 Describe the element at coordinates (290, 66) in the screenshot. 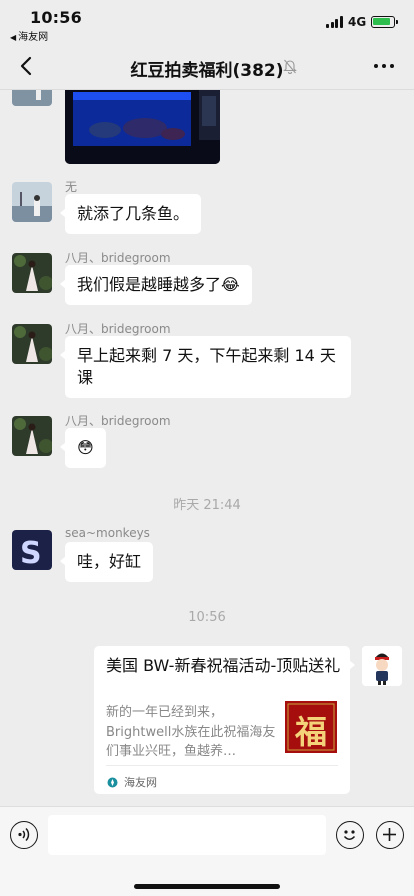

I see `bell-off-icon` at that location.